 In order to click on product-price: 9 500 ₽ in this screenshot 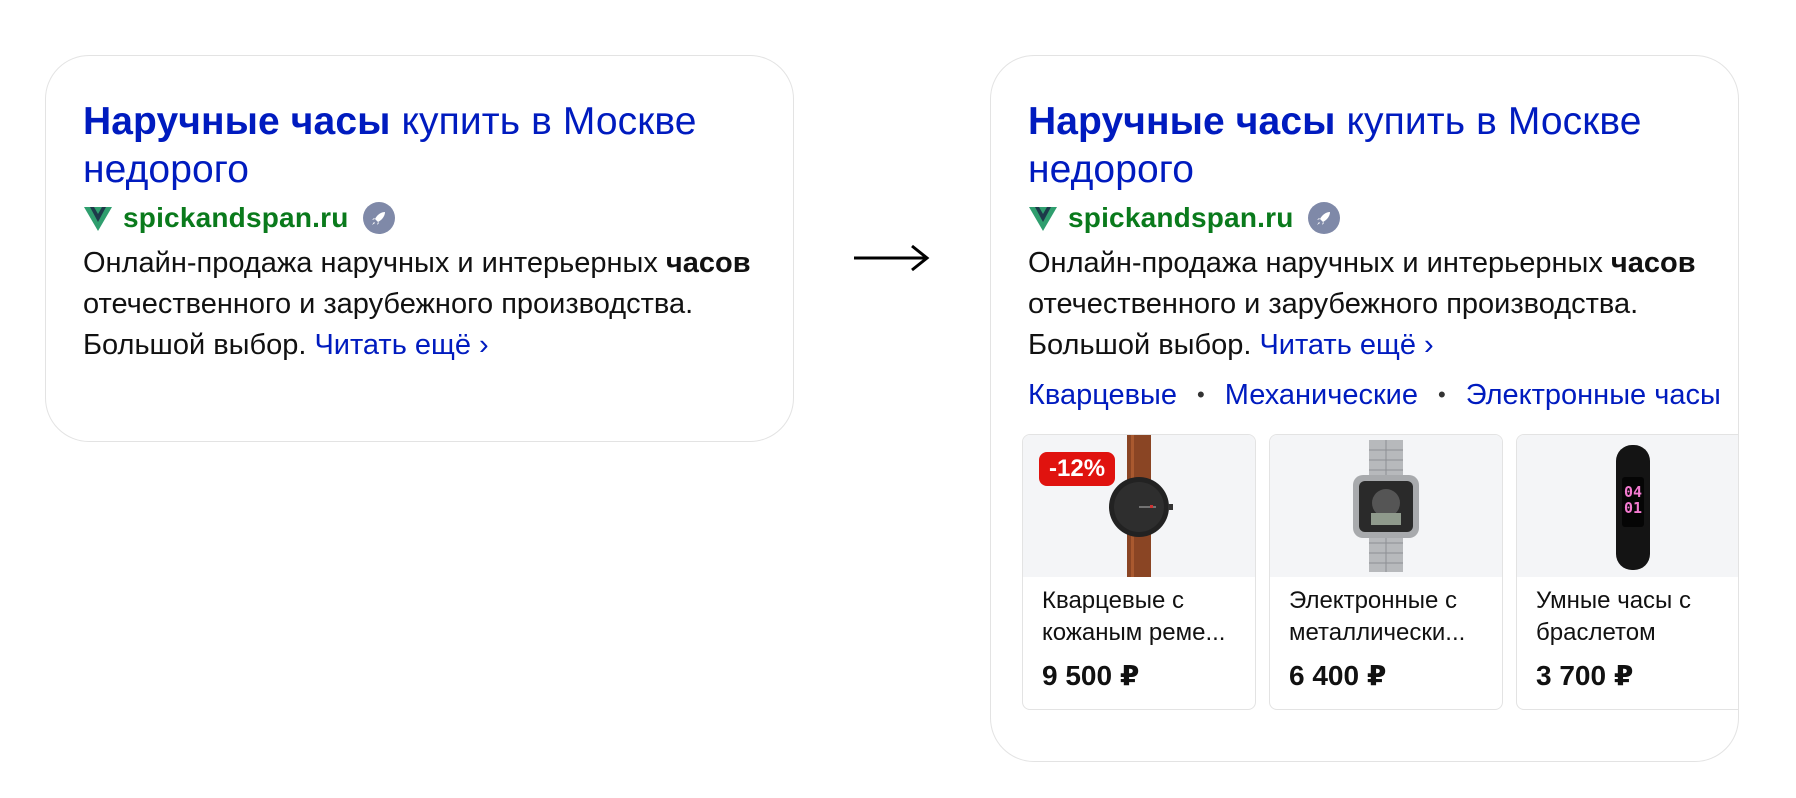, I will do `click(1091, 675)`.